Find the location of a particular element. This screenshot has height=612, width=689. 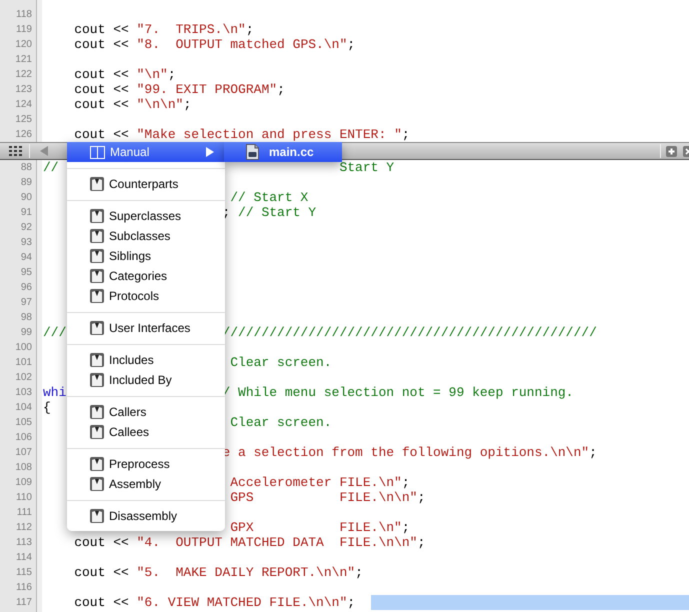

line-number: 107 is located at coordinates (23, 453).